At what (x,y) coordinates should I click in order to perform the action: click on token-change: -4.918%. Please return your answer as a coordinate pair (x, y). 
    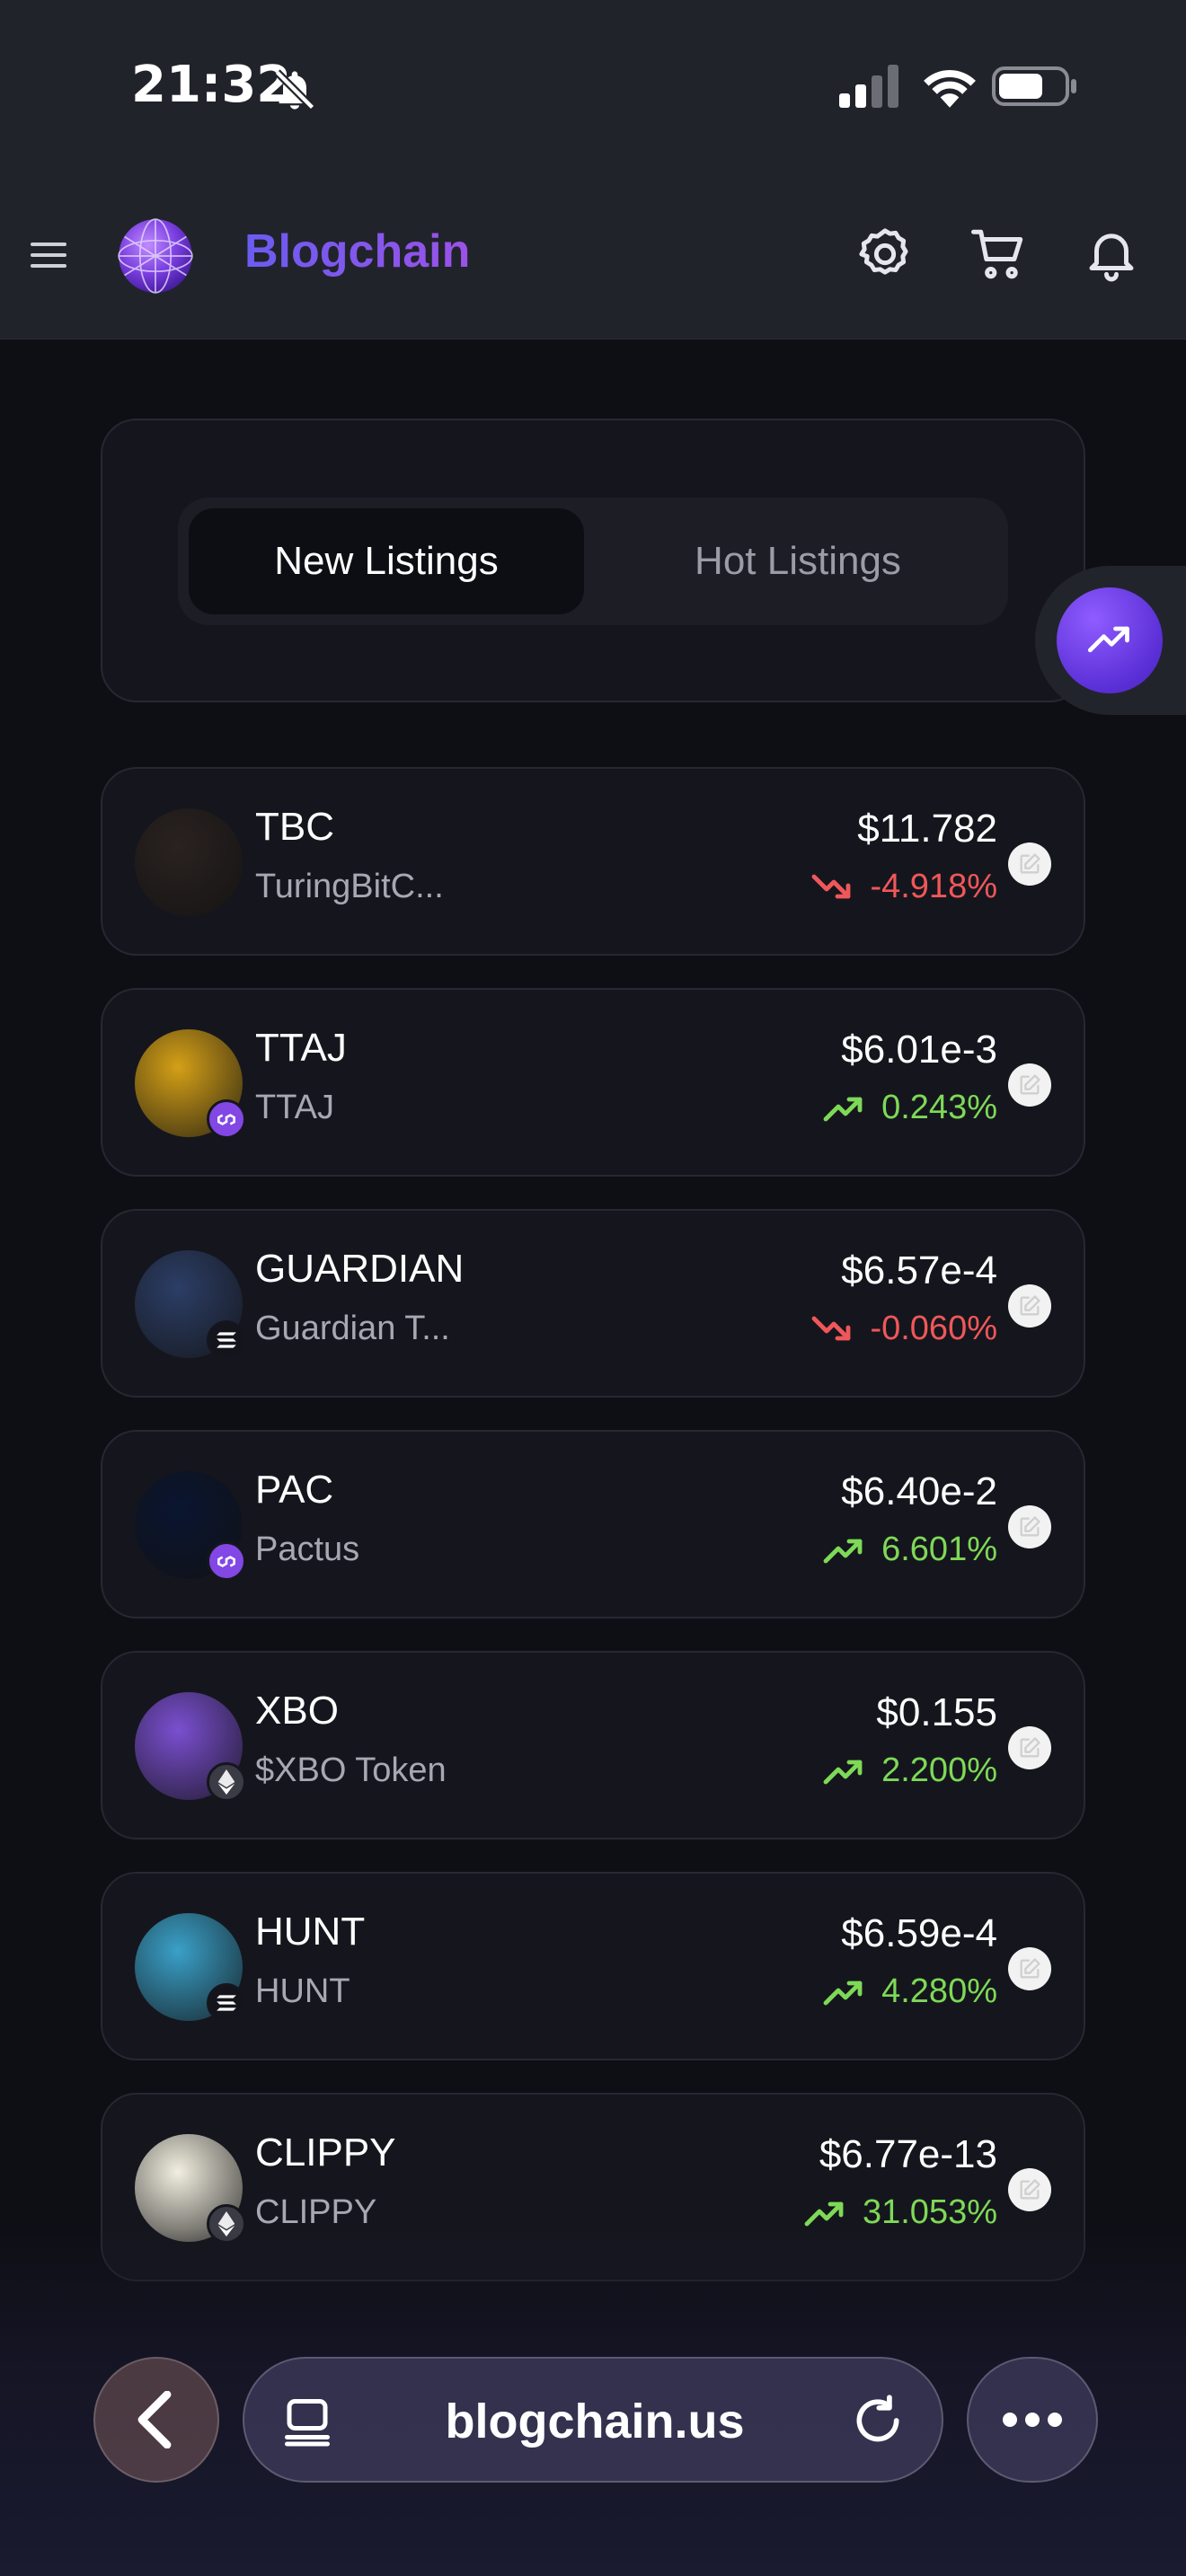
    Looking at the image, I should click on (903, 887).